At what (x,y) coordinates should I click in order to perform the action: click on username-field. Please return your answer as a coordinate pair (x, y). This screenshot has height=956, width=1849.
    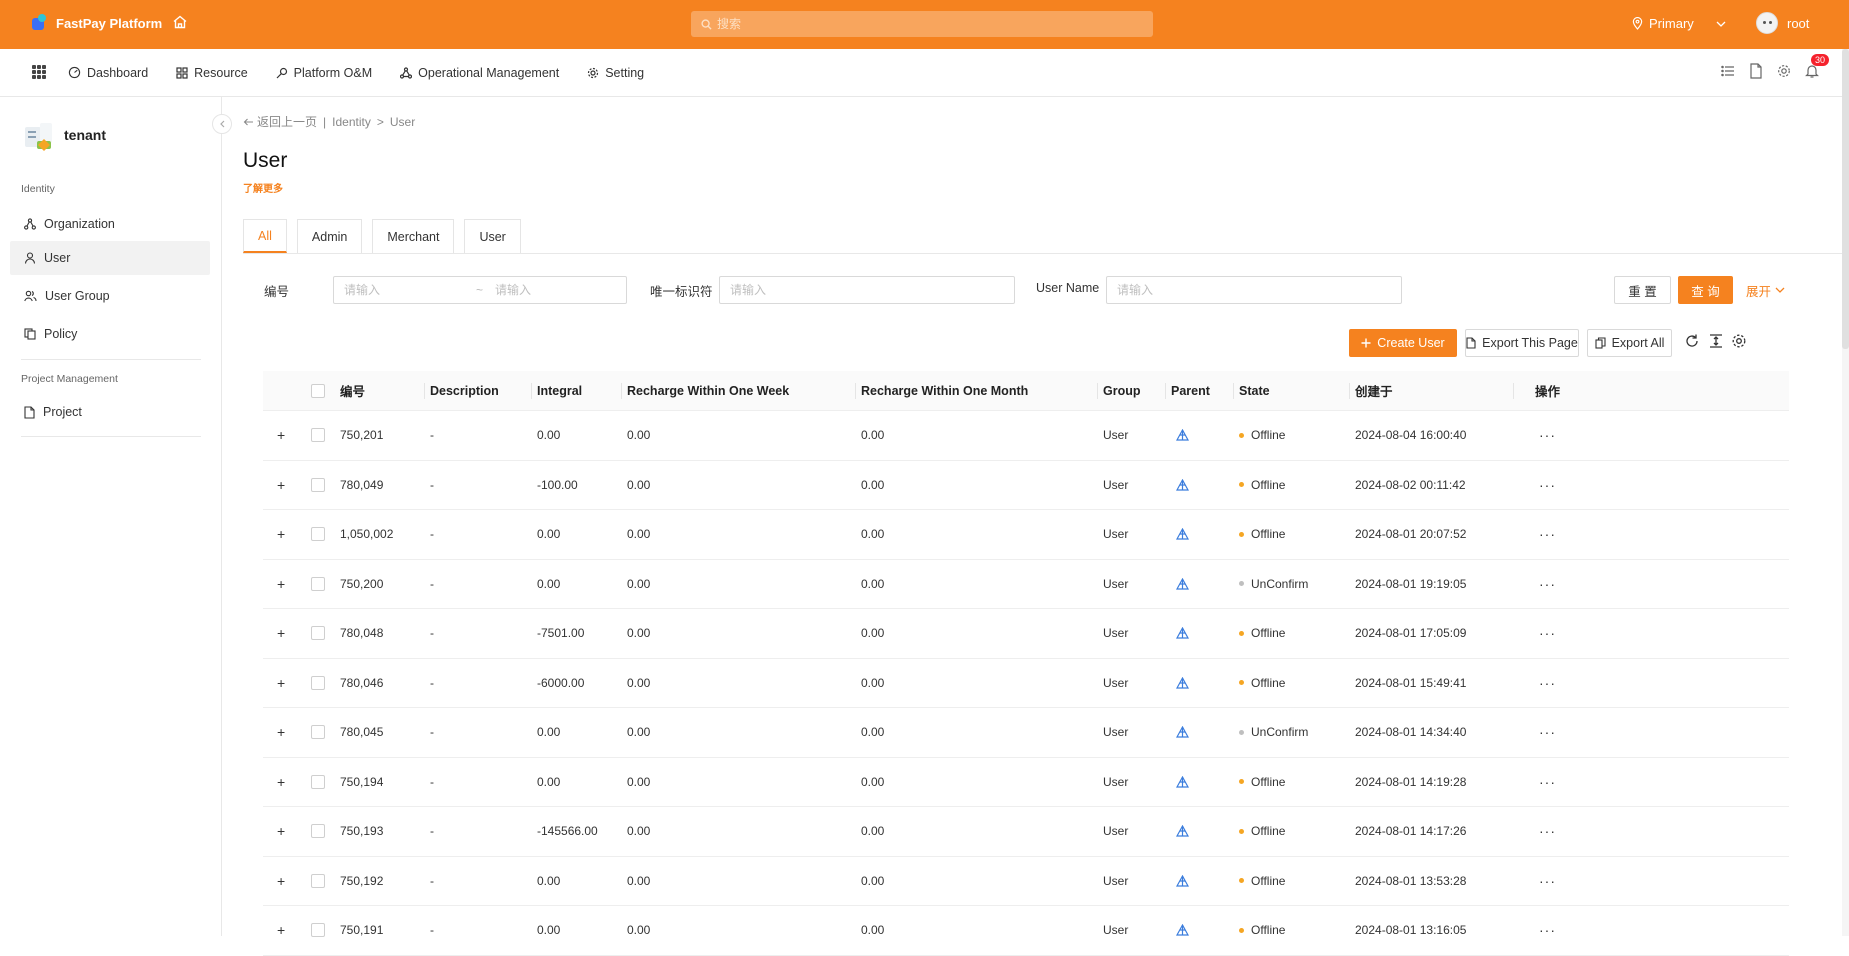
    Looking at the image, I should click on (1254, 290).